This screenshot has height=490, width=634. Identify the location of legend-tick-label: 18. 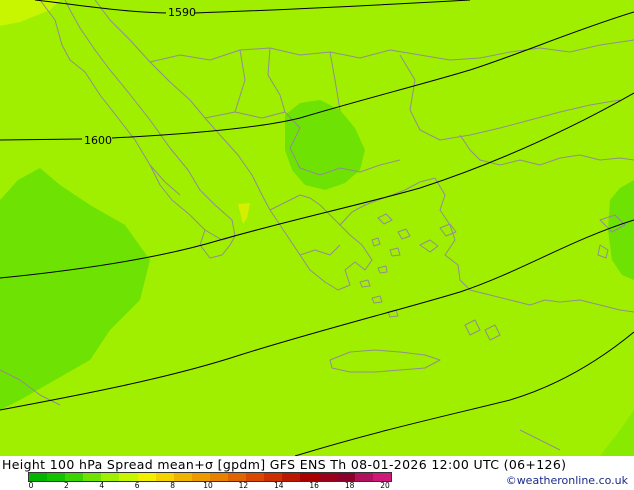
(349, 485).